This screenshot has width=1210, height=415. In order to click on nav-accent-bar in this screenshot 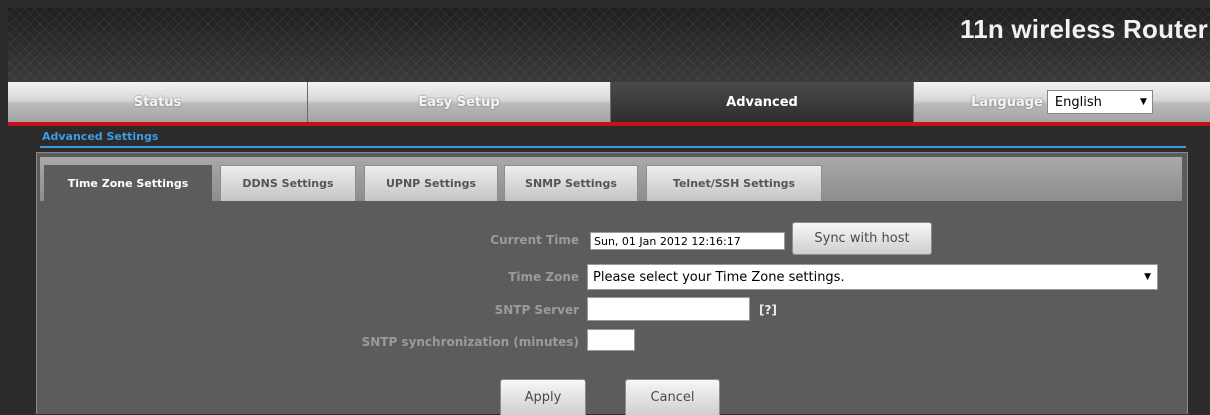, I will do `click(609, 124)`.